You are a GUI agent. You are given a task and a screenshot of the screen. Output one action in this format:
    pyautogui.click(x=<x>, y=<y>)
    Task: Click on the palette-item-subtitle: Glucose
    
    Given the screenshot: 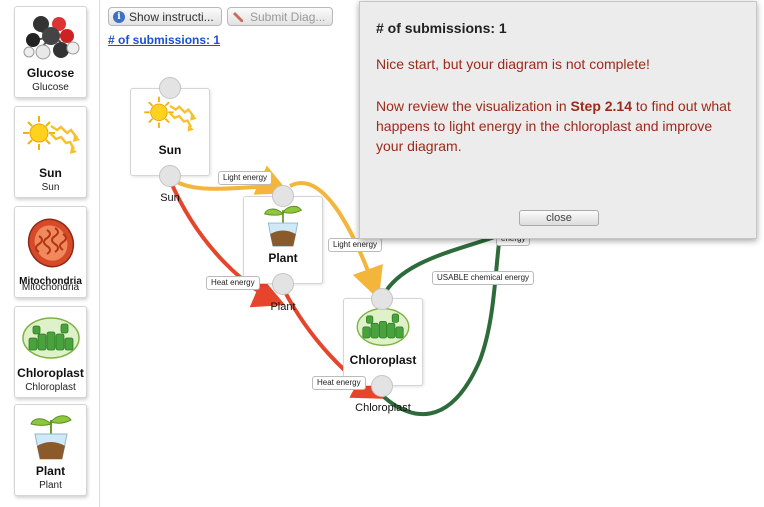 What is the action you would take?
    pyautogui.click(x=50, y=87)
    